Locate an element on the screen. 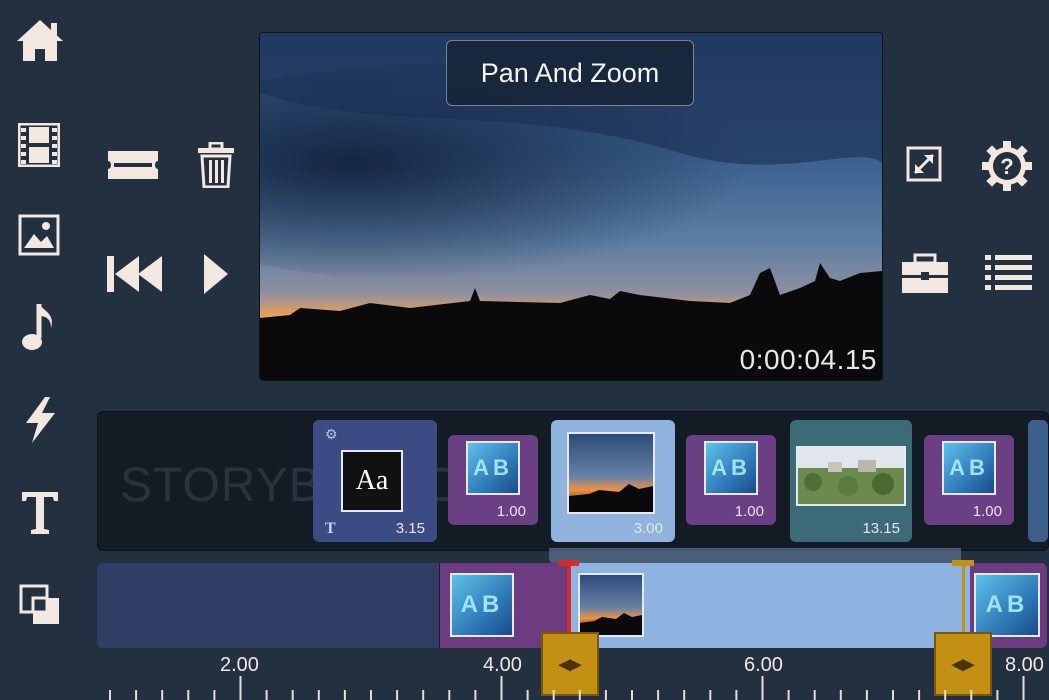 The height and width of the screenshot is (700, 1049). film-icon is located at coordinates (39, 145).